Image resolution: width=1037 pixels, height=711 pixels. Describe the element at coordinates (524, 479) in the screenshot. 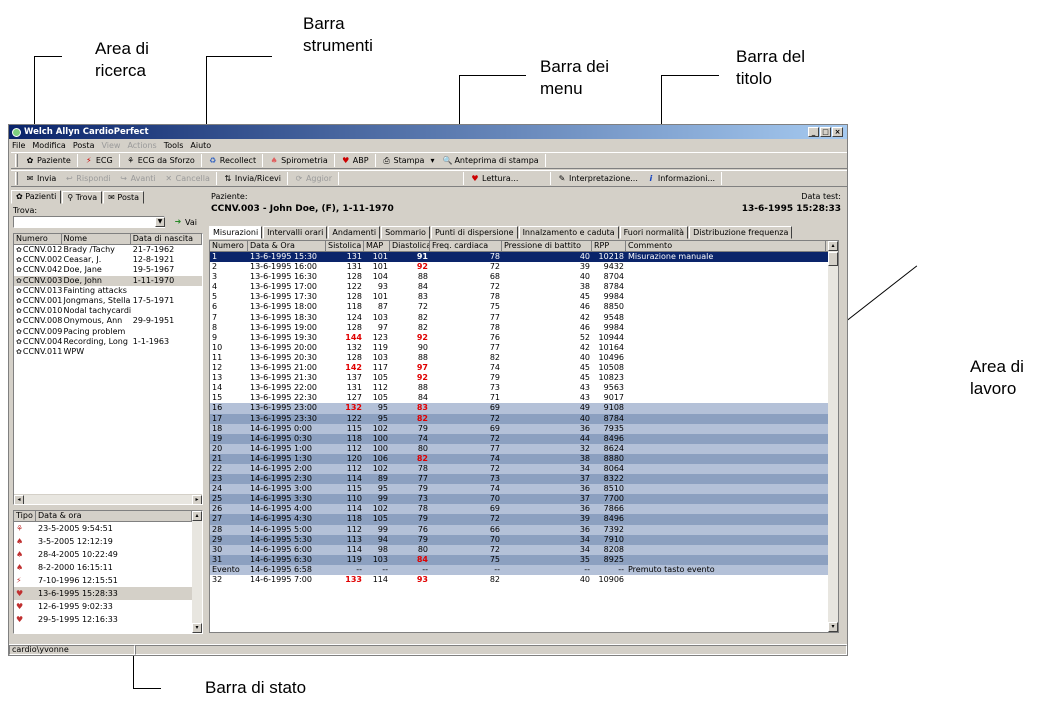

I see `table-row: 23 14-6-1995 2:30 114 89 77 73 37 8322` at that location.